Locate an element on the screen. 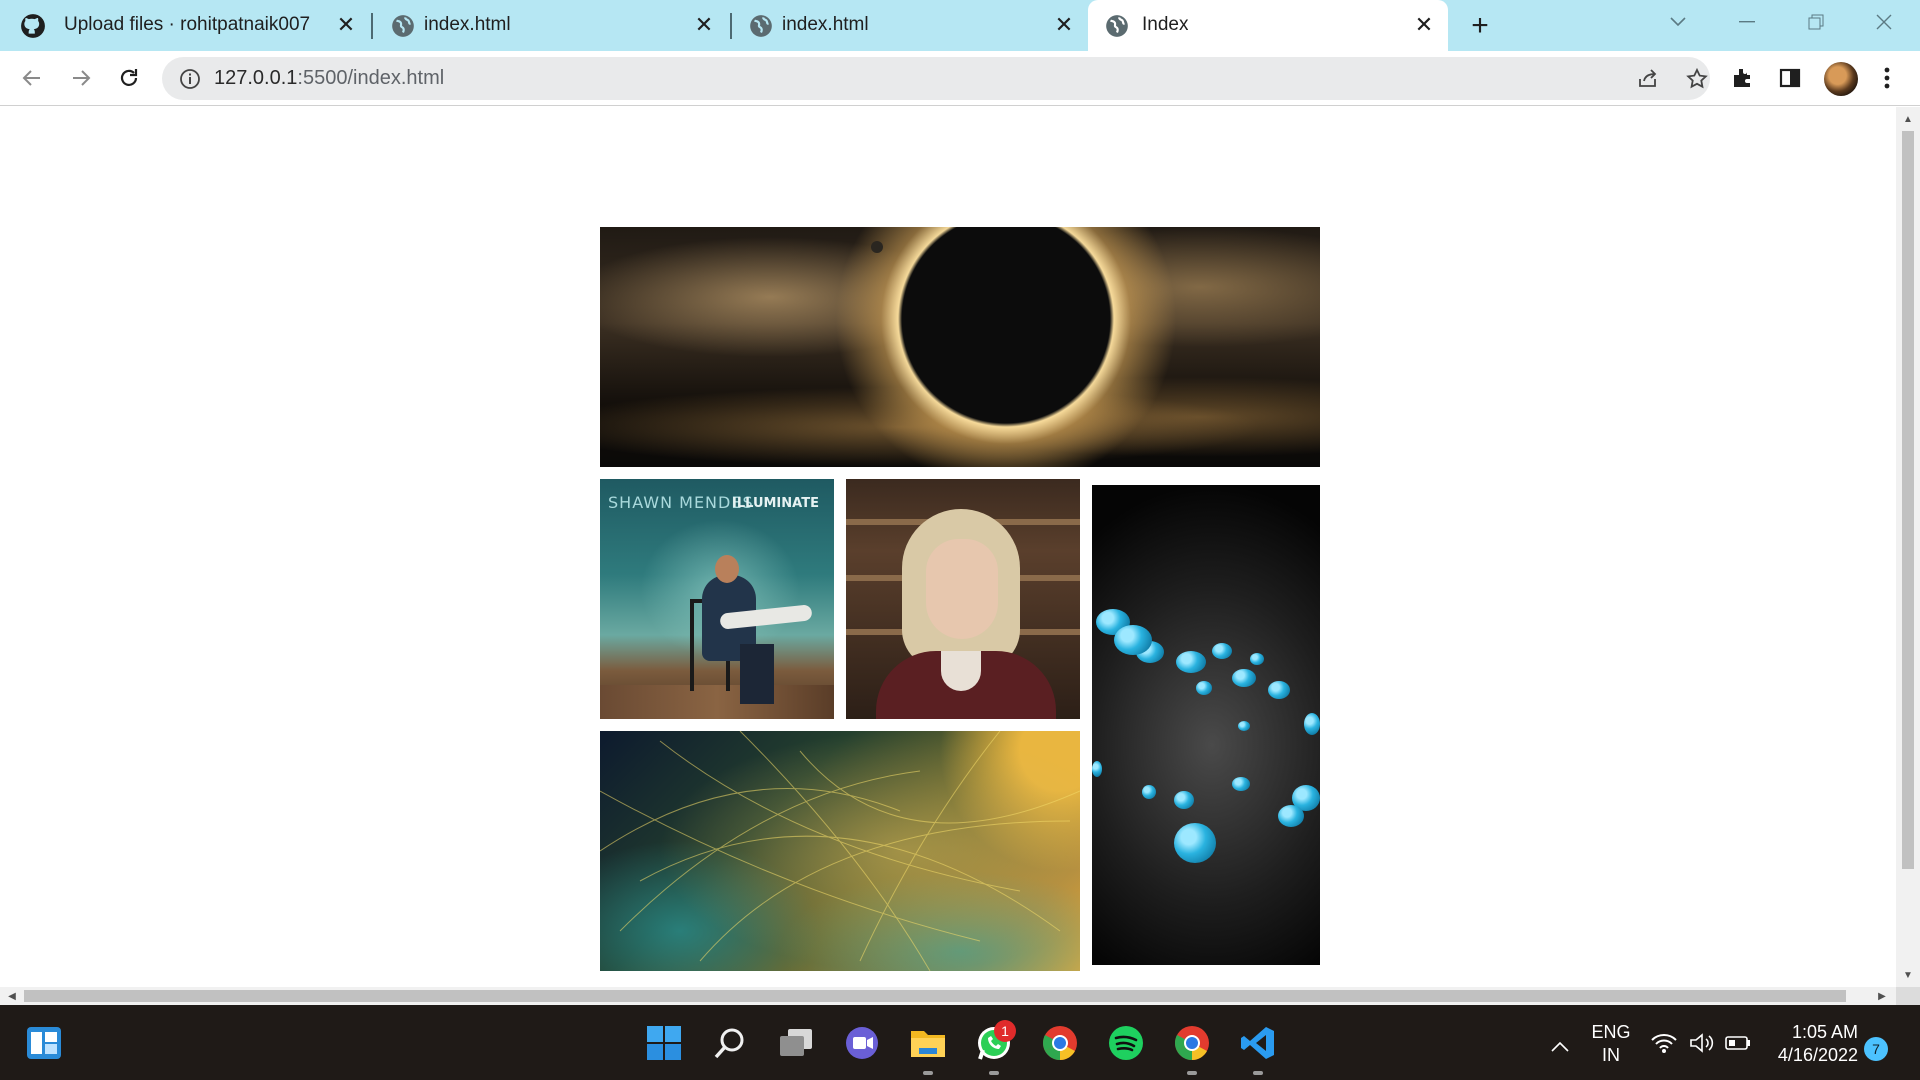  new-tab-button: + is located at coordinates (1480, 25).